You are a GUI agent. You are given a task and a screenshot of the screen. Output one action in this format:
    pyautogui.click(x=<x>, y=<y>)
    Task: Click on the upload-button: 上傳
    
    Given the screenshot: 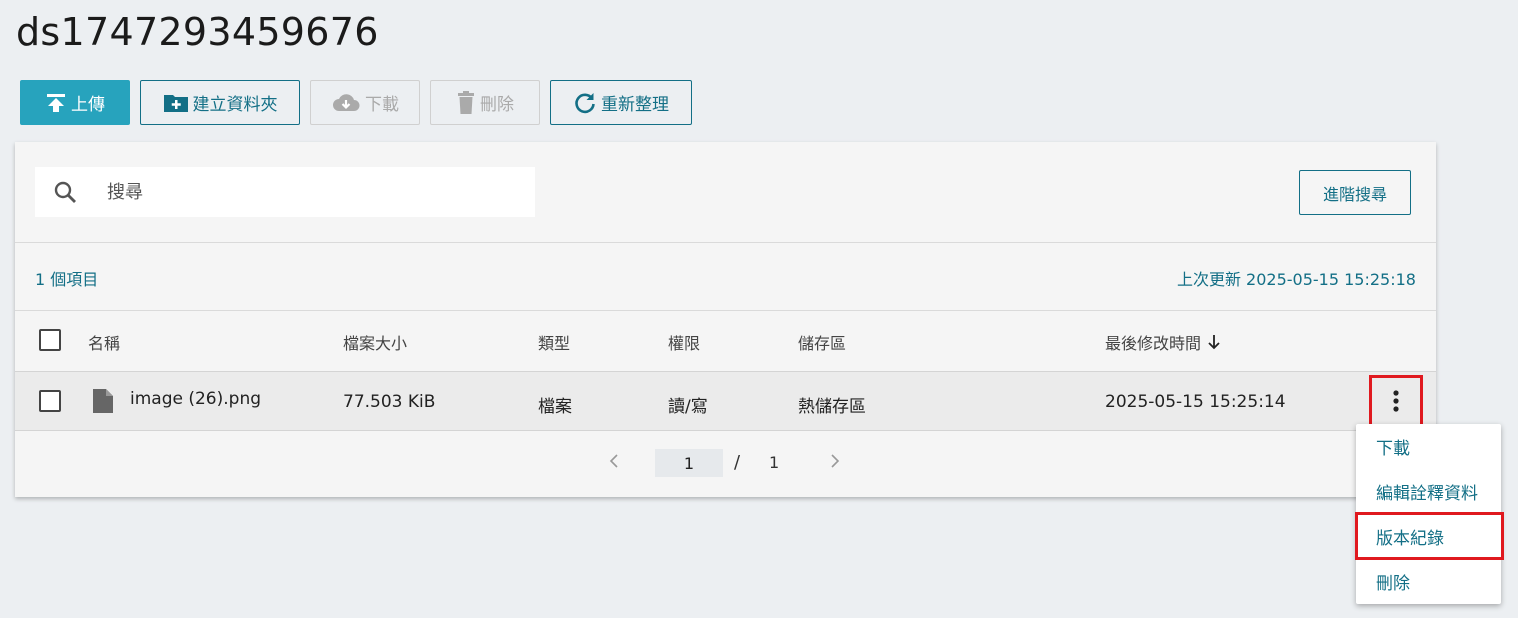 What is the action you would take?
    pyautogui.click(x=75, y=102)
    